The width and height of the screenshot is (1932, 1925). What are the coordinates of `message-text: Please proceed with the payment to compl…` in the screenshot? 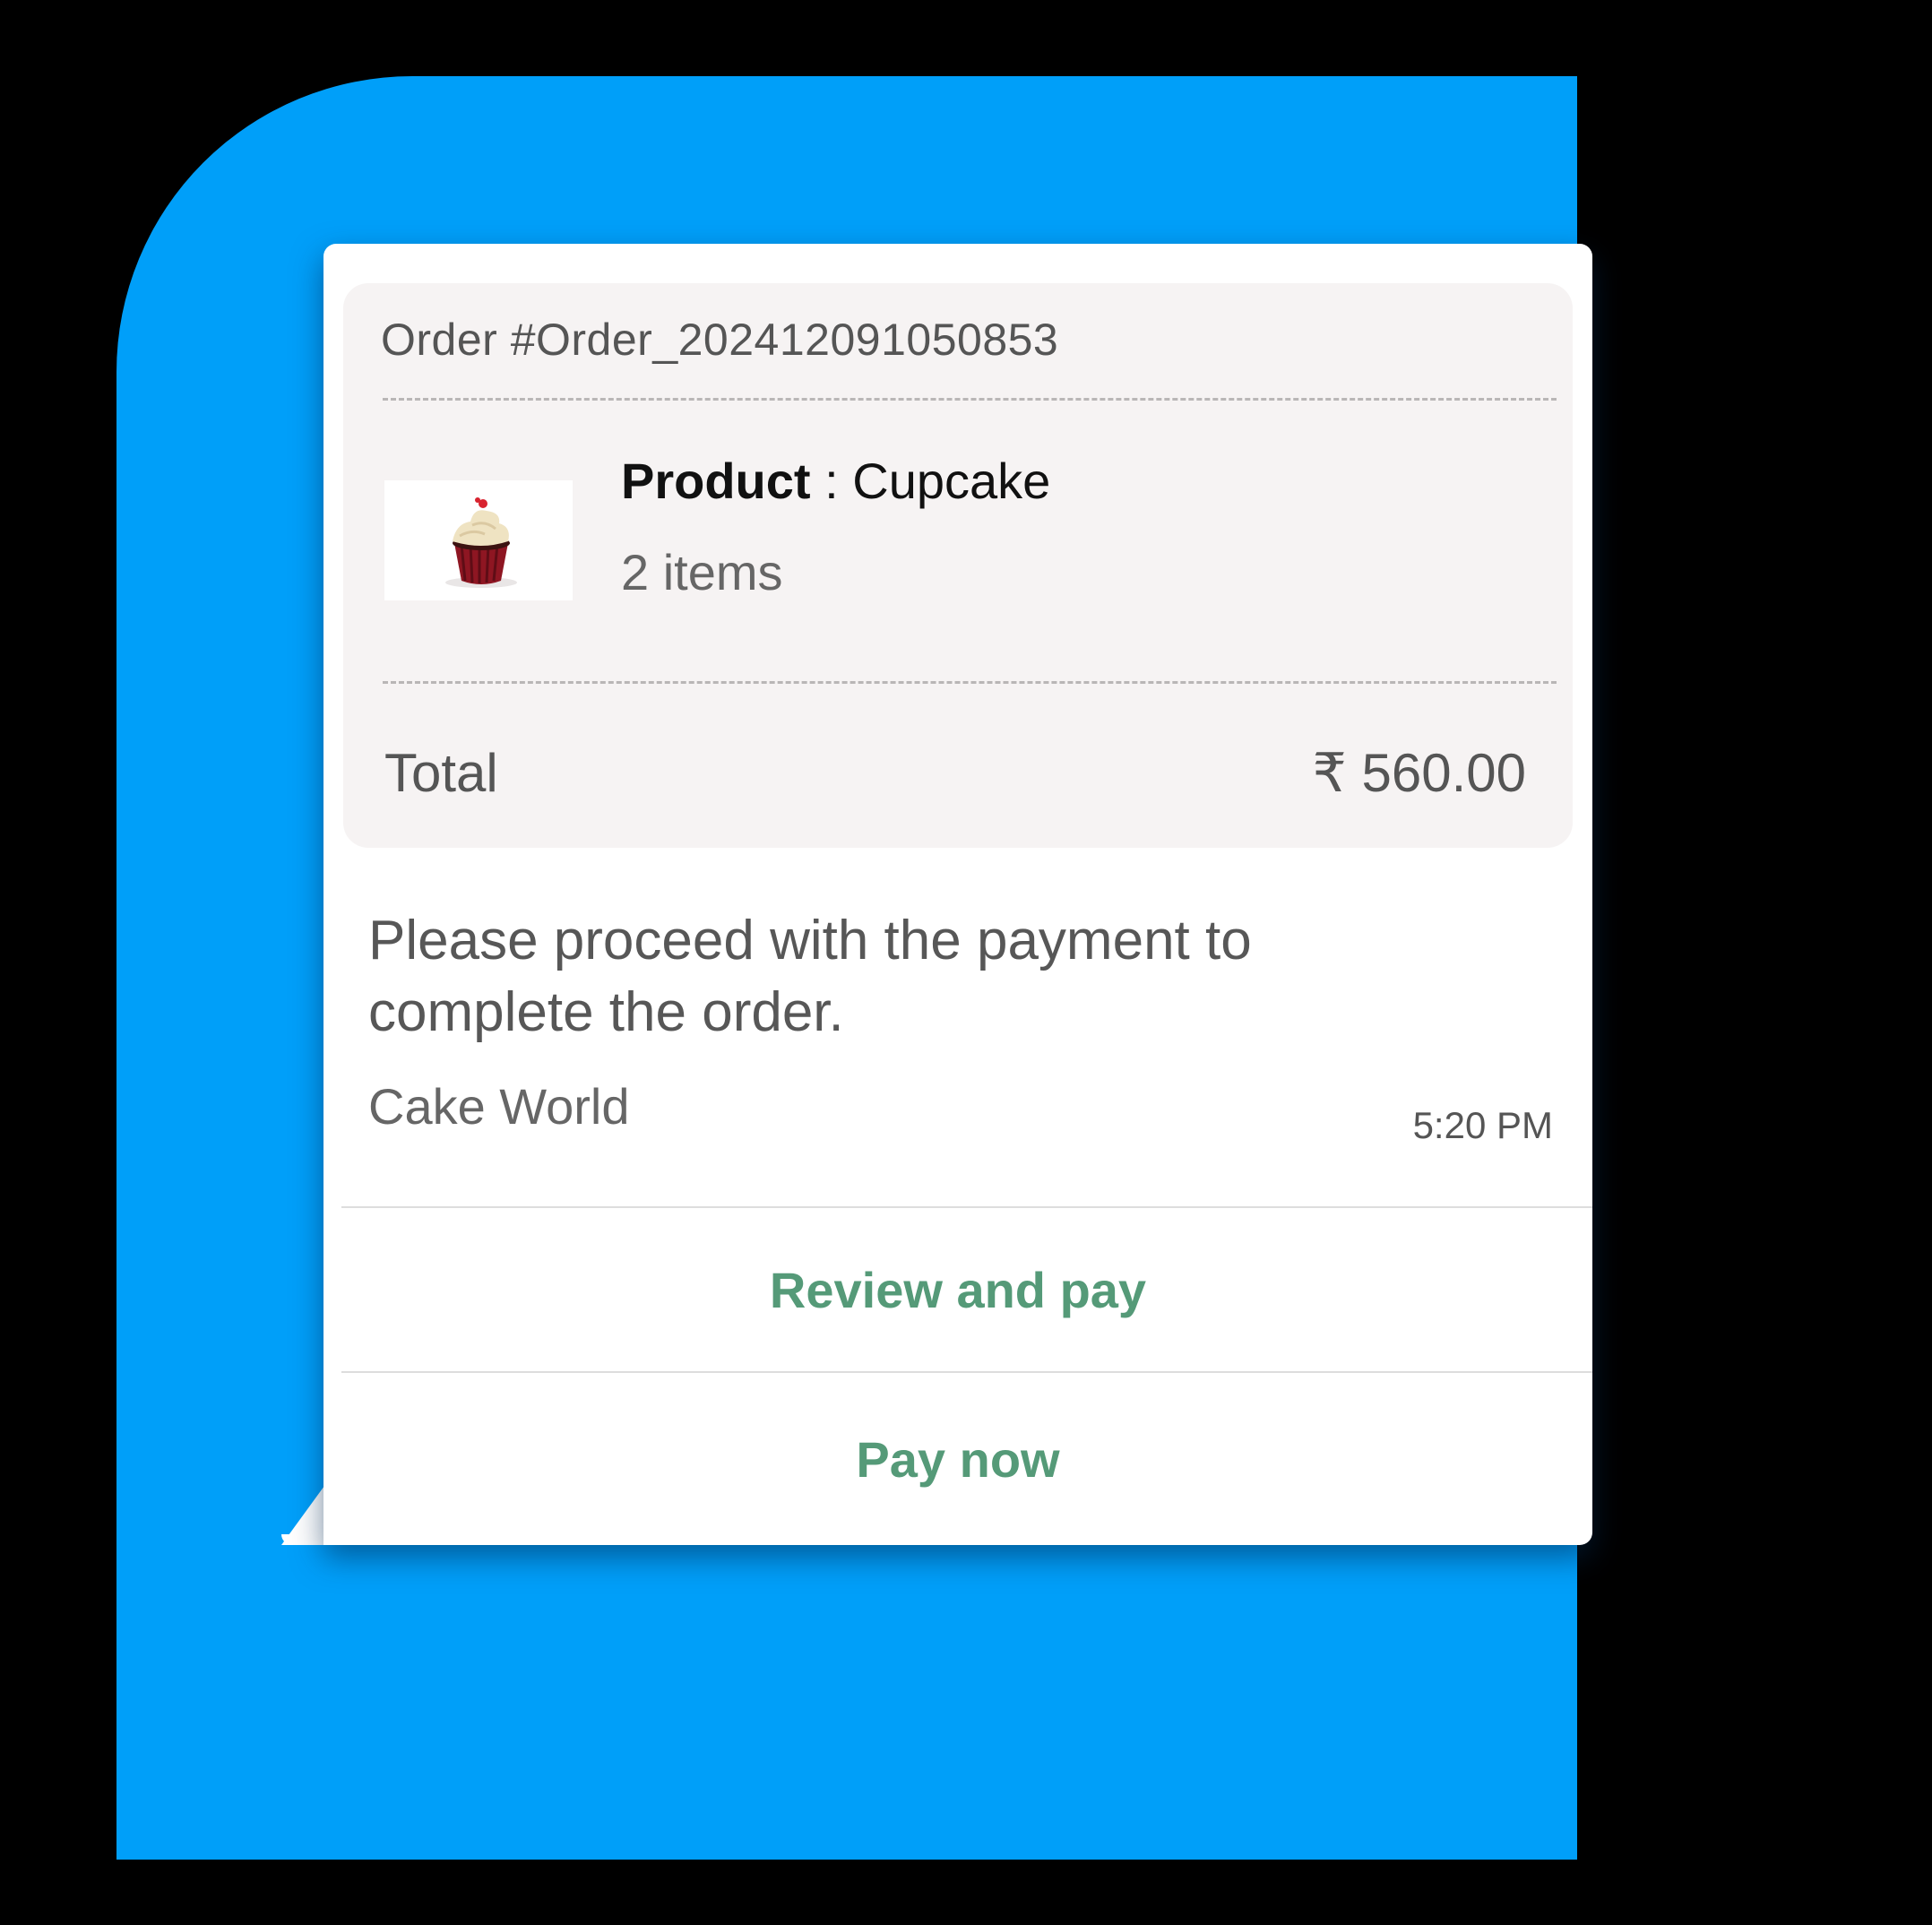 It's located at (810, 977).